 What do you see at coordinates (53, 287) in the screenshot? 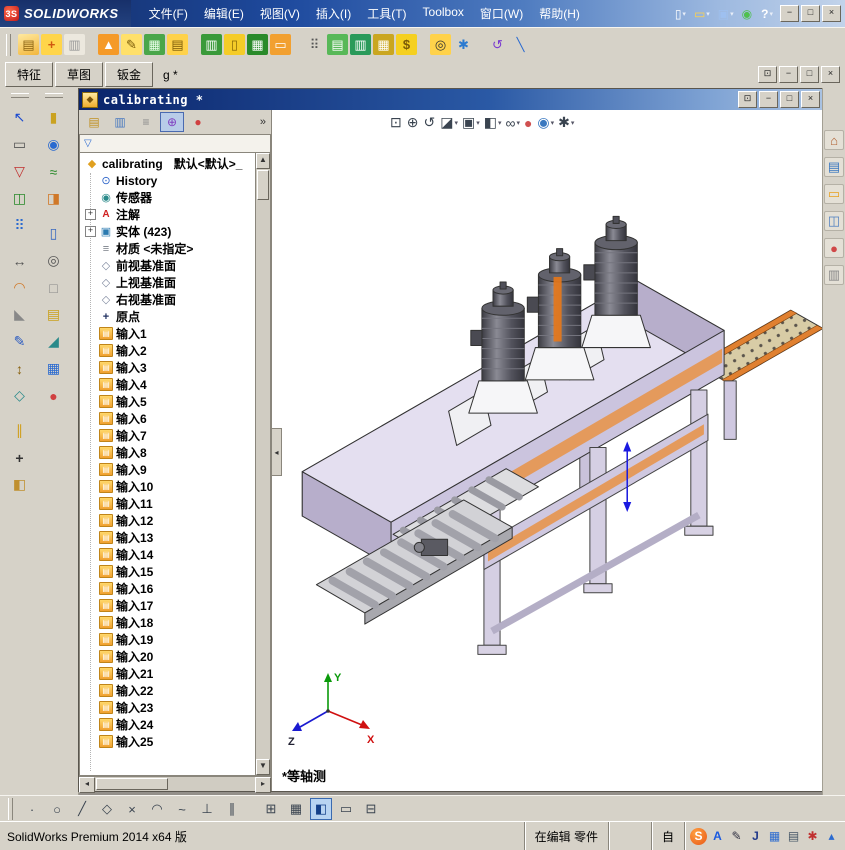
I see `shell-icon: □` at bounding box center [53, 287].